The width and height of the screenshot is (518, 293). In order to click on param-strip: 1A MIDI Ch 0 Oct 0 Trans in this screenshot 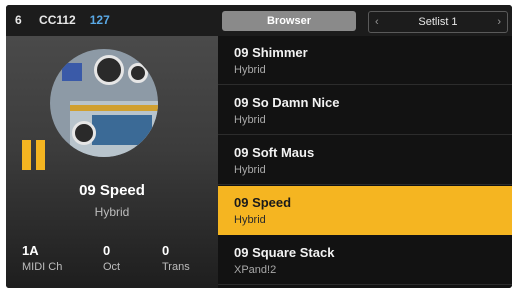, I will do `click(112, 261)`.